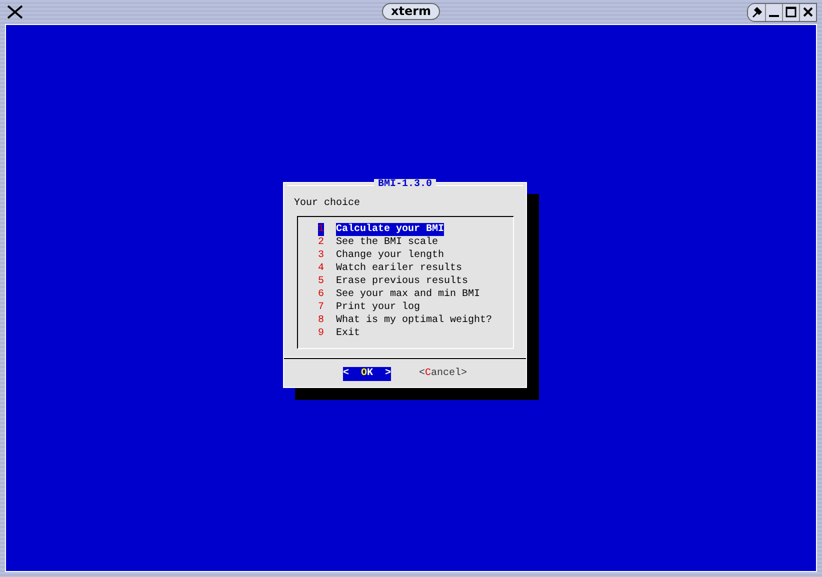 The image size is (822, 577). I want to click on maximize-button, so click(790, 12).